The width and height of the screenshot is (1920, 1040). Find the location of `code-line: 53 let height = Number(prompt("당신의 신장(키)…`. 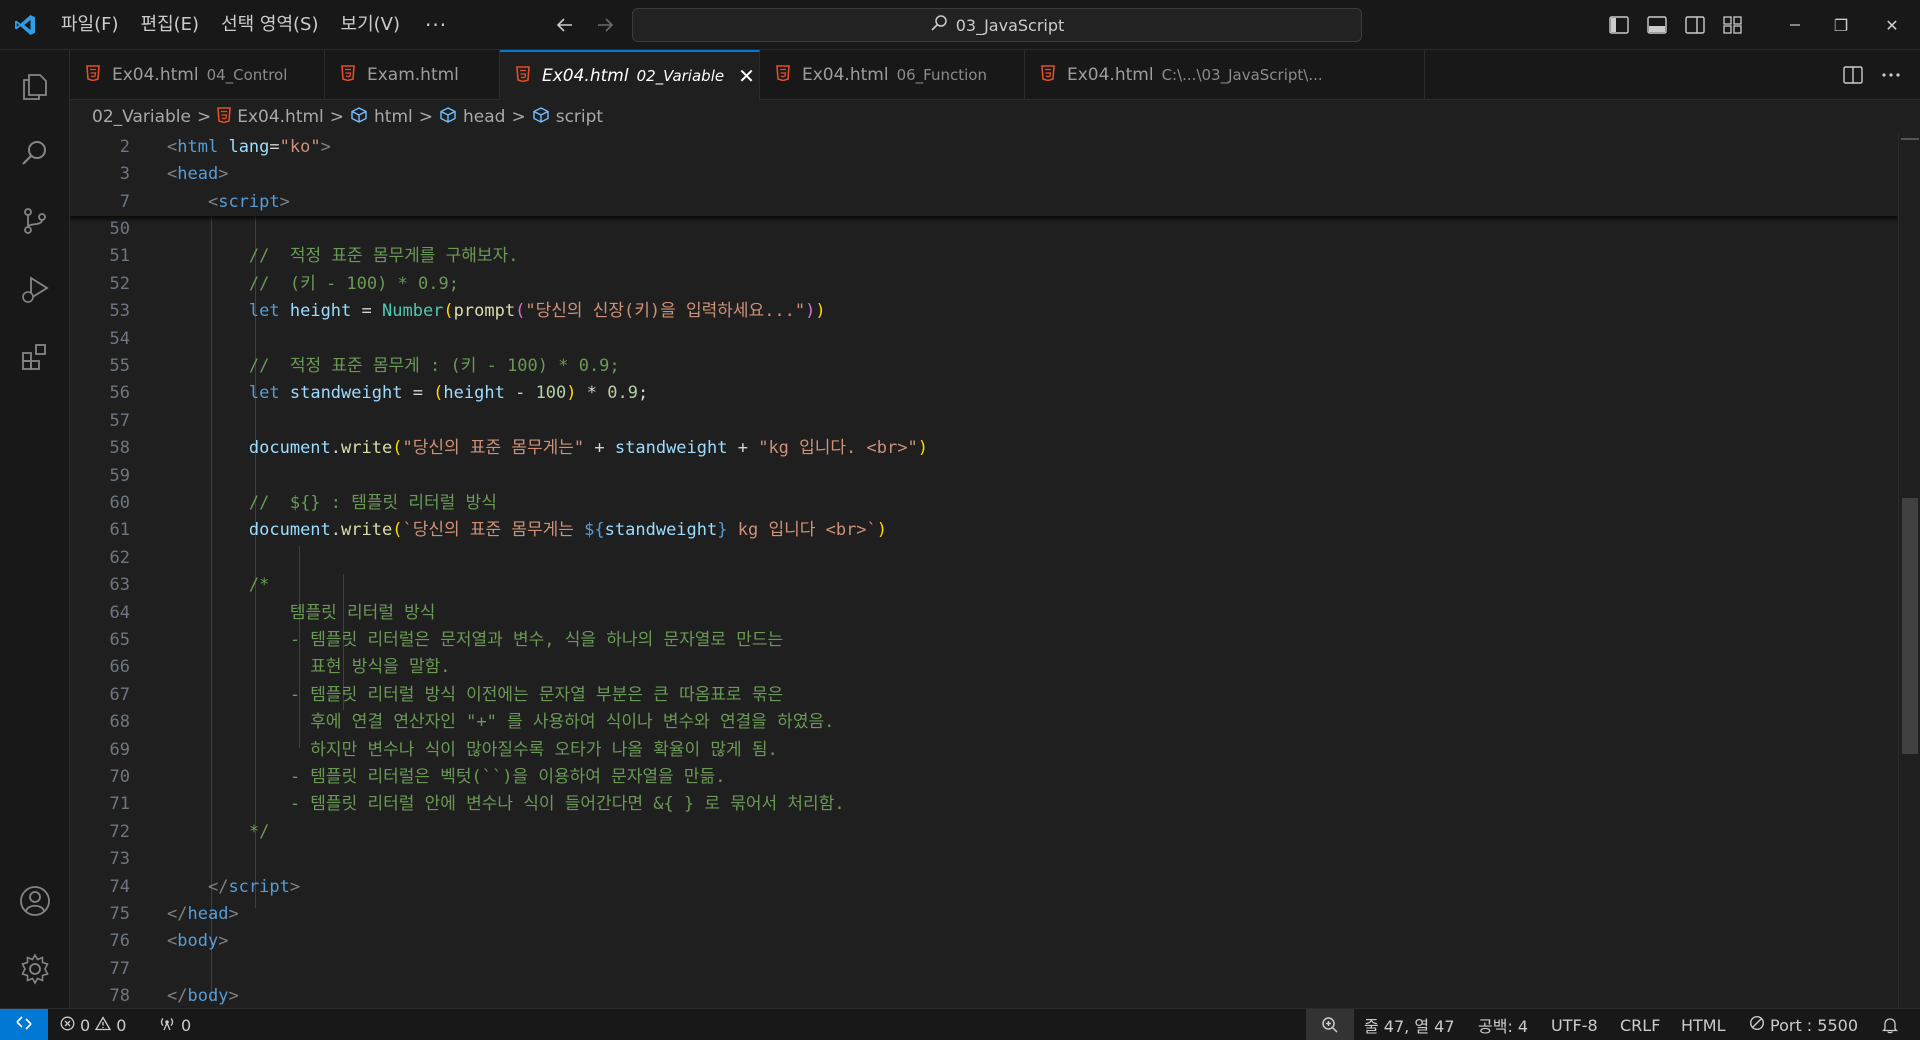

code-line: 53 let height = Number(prompt("당신의 신장(키)… is located at coordinates (984, 311).